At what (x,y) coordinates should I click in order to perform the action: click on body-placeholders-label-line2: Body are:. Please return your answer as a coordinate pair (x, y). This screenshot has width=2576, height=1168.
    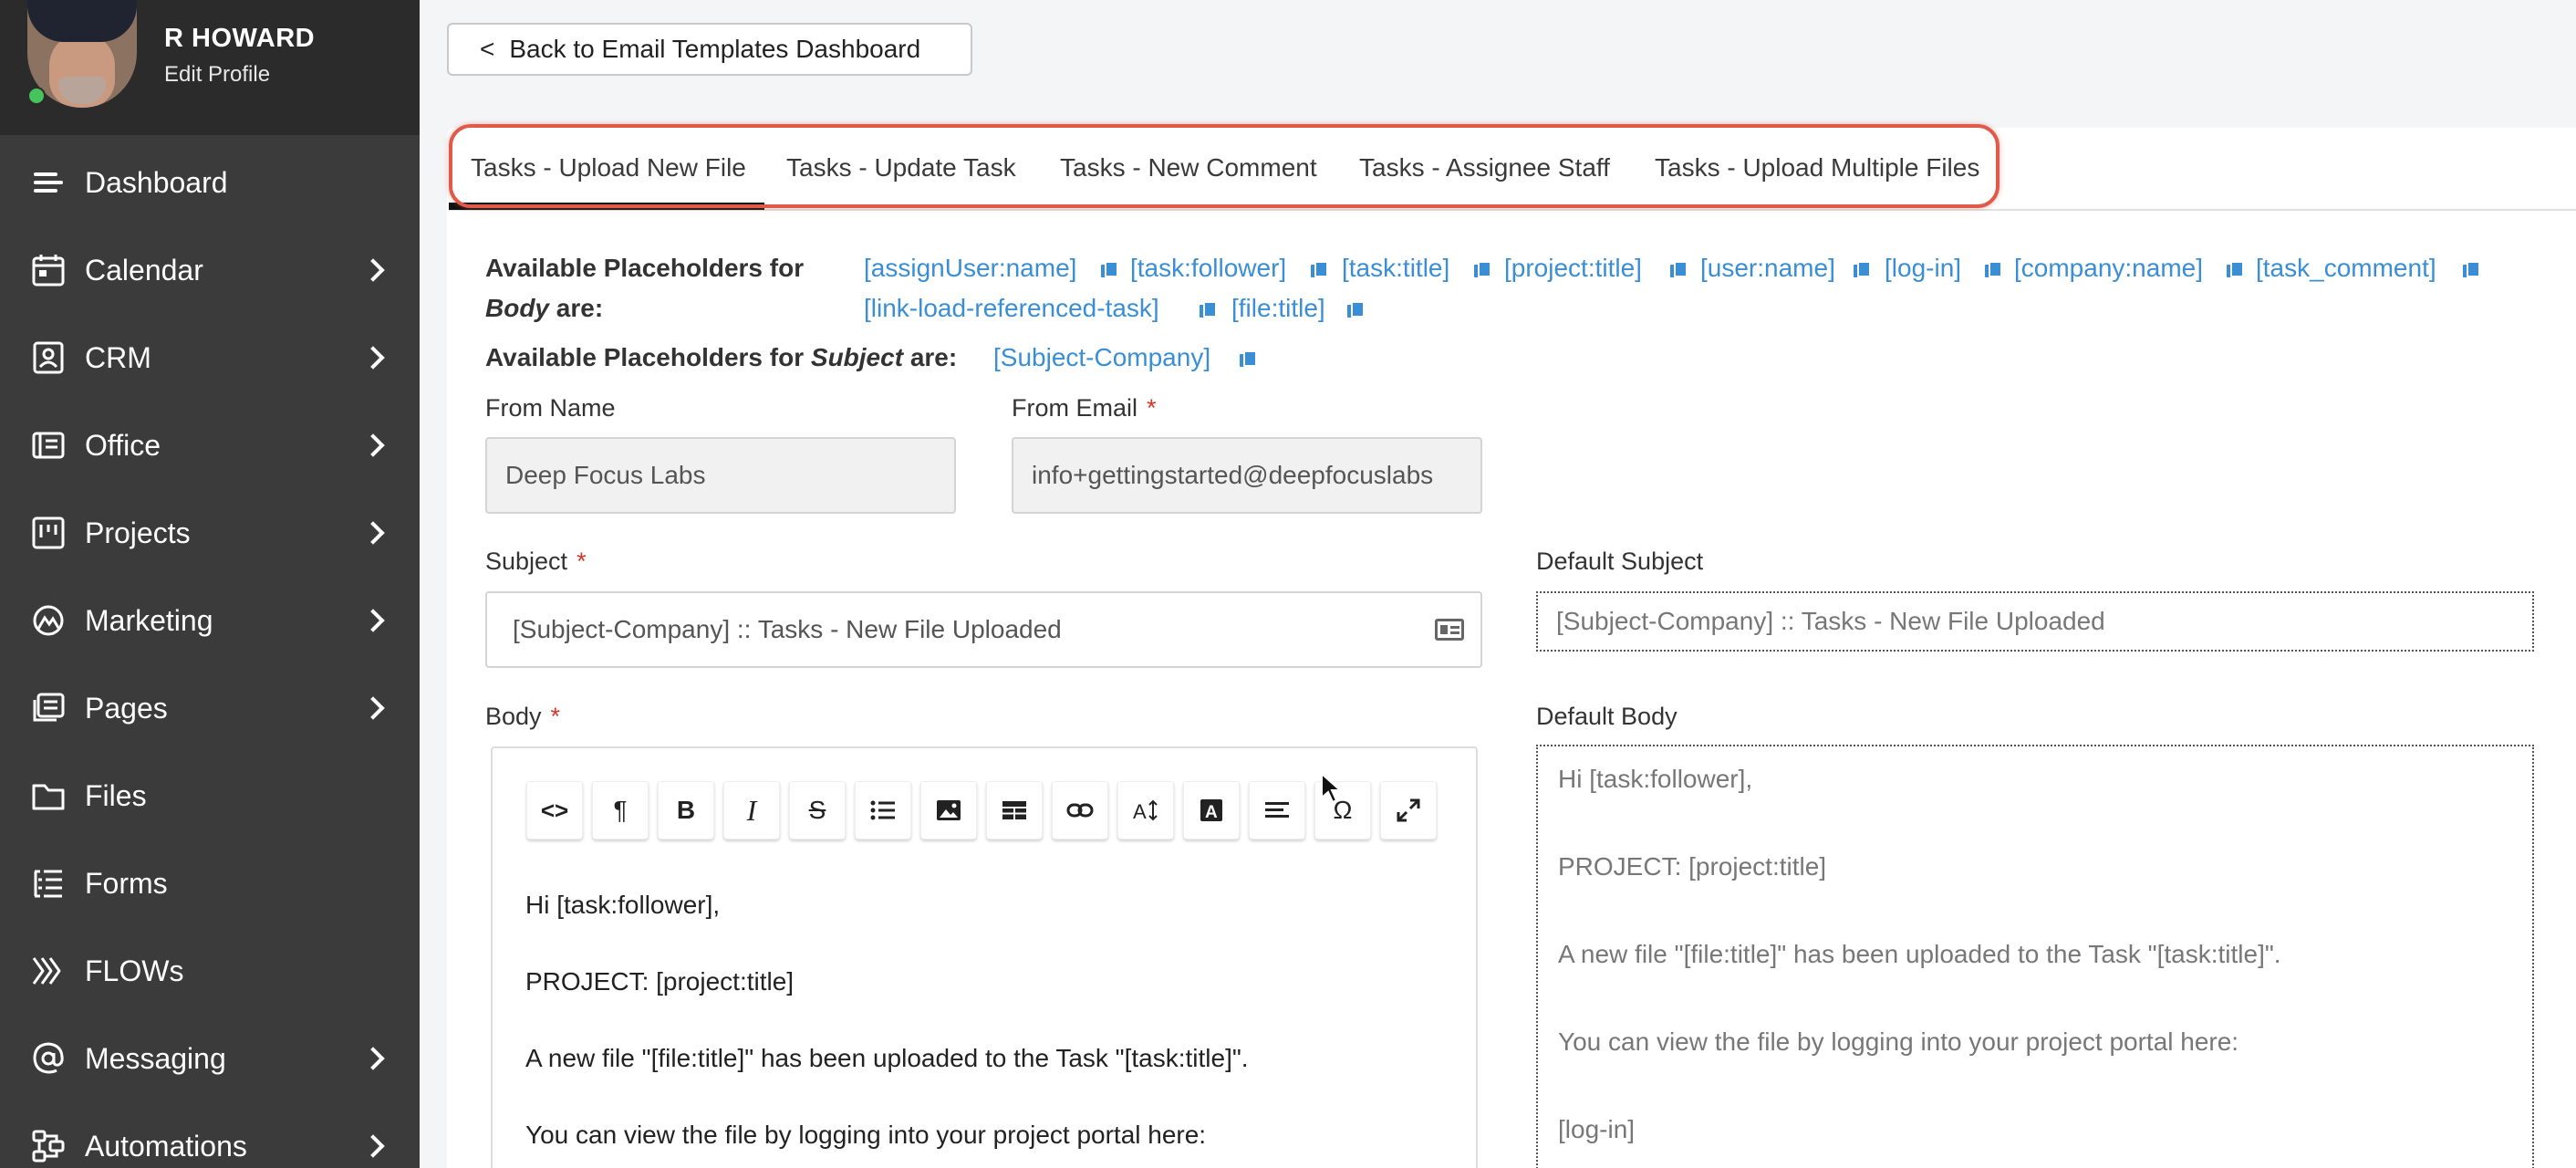
    Looking at the image, I should click on (544, 308).